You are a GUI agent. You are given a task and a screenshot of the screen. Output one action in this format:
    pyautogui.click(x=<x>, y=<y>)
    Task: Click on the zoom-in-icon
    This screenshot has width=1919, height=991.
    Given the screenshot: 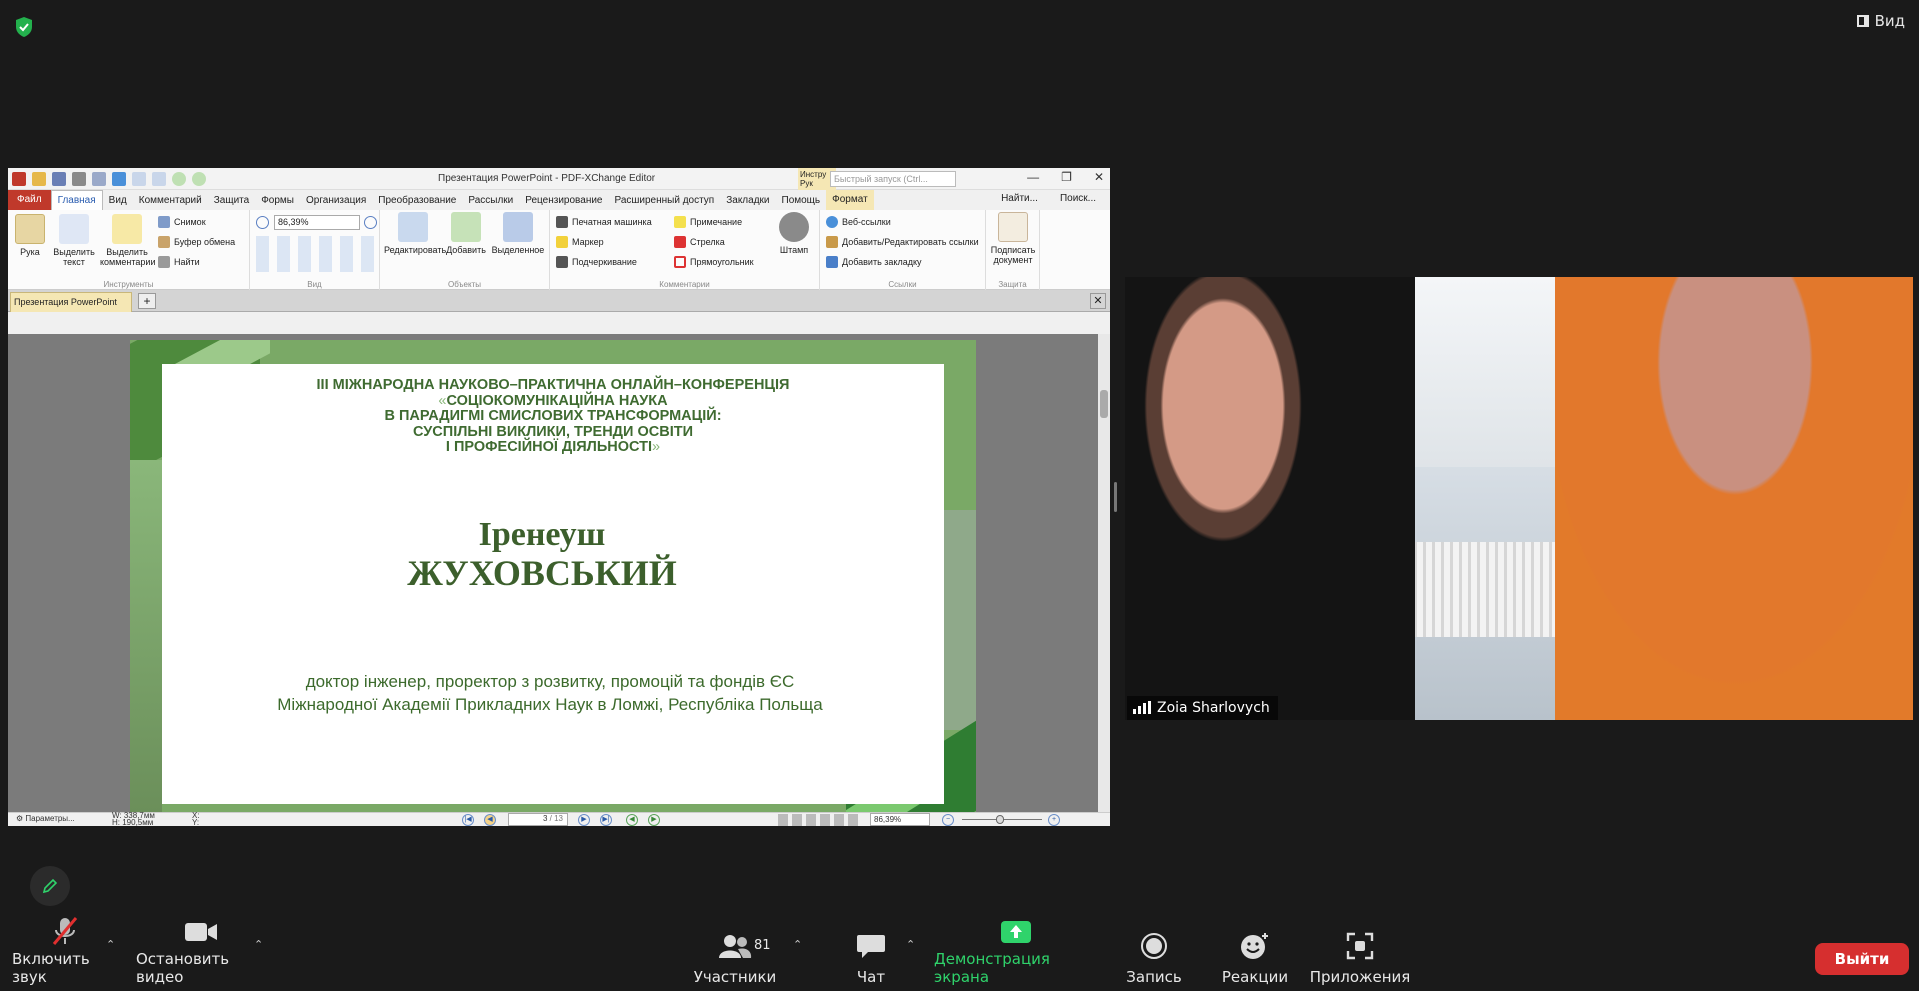 What is the action you would take?
    pyautogui.click(x=370, y=222)
    